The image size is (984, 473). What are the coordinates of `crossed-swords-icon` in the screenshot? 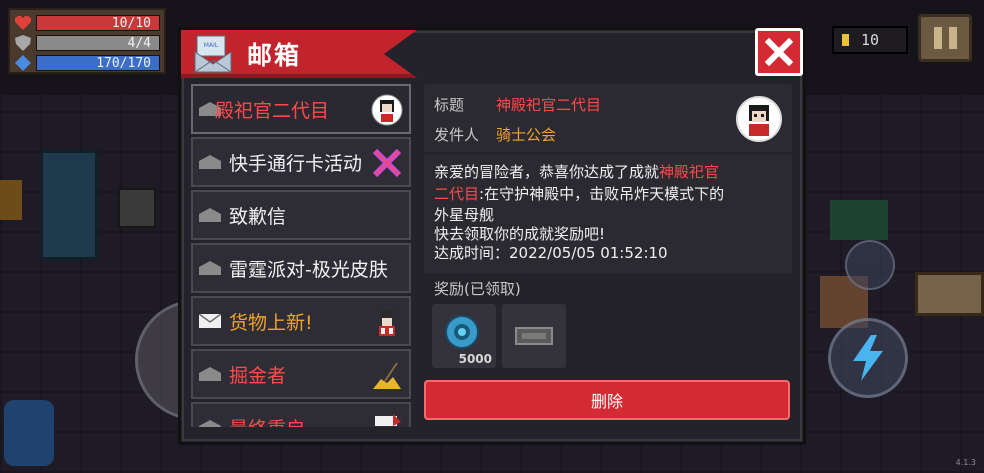 It's located at (387, 163).